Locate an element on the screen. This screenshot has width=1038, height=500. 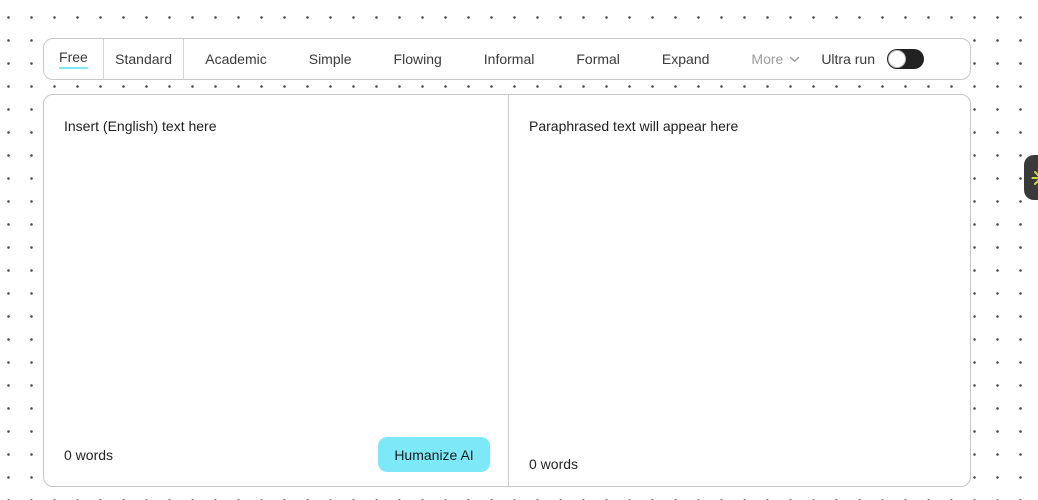
toggle-knob is located at coordinates (897, 59).